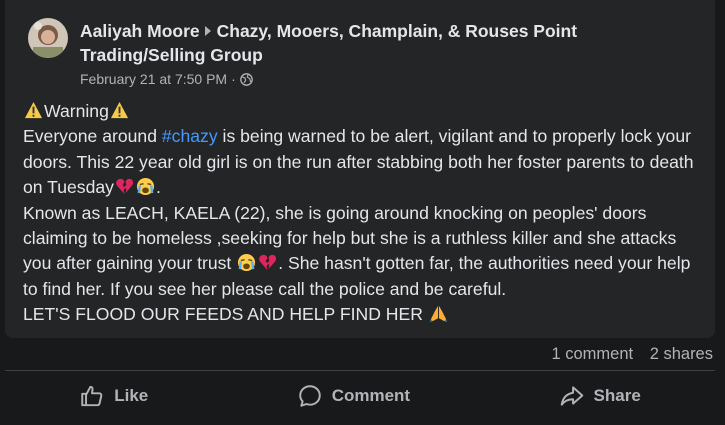 The width and height of the screenshot is (725, 425). Describe the element at coordinates (48, 38) in the screenshot. I see `author-avatar` at that location.